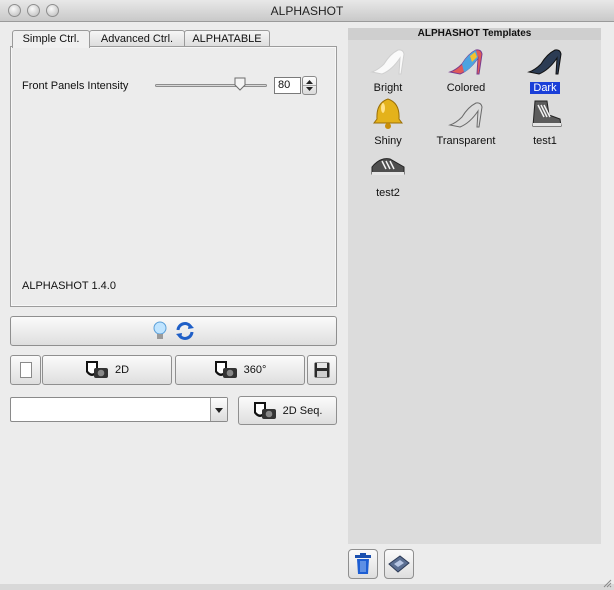  What do you see at coordinates (465, 115) in the screenshot?
I see `transparent-heel-shoe-icon` at bounding box center [465, 115].